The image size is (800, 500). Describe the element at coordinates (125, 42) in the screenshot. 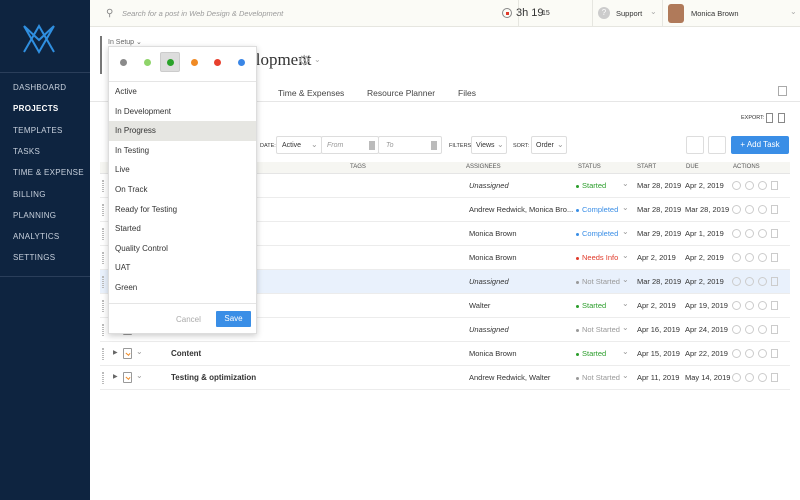

I see `project-status-dropdown: In Setup ⌄` at that location.